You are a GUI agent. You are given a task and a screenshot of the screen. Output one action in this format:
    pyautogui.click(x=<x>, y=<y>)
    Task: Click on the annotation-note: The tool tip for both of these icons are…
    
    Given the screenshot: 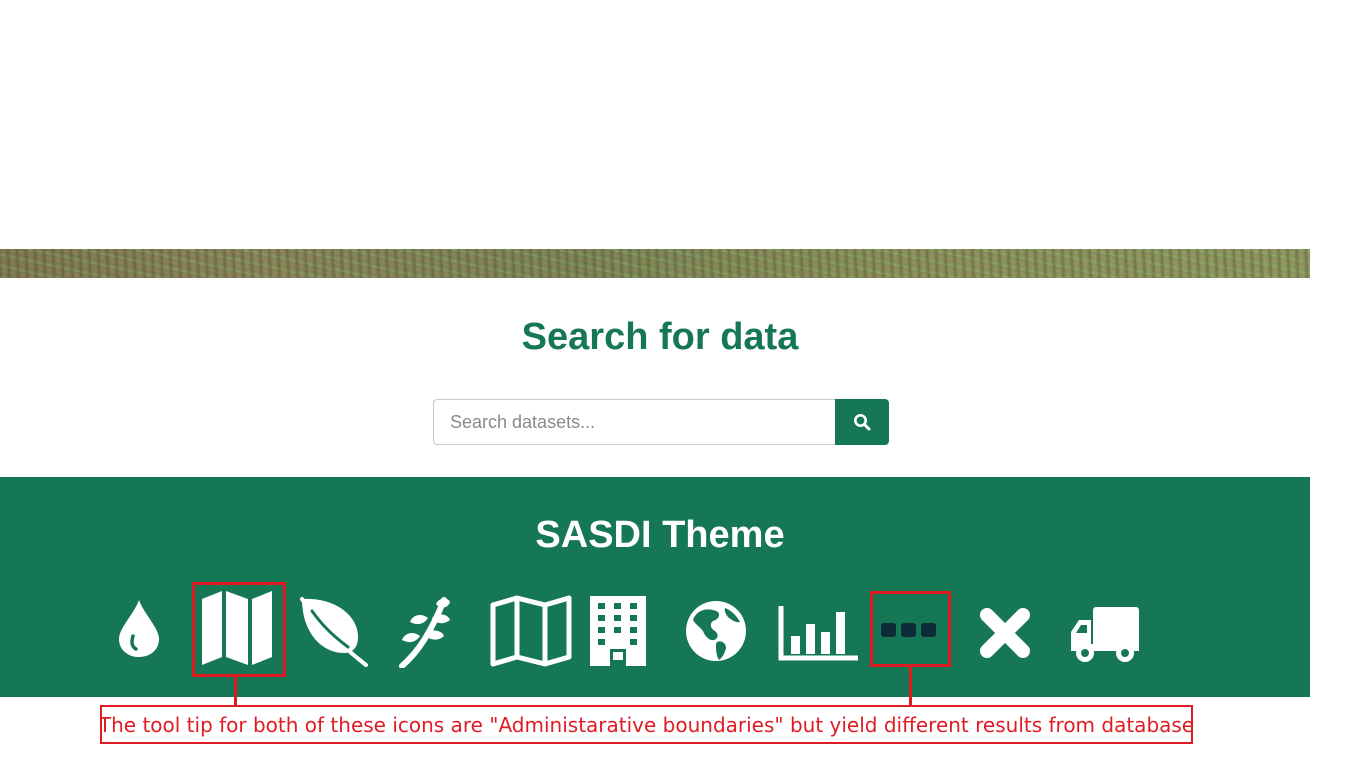 What is the action you would take?
    pyautogui.click(x=646, y=724)
    